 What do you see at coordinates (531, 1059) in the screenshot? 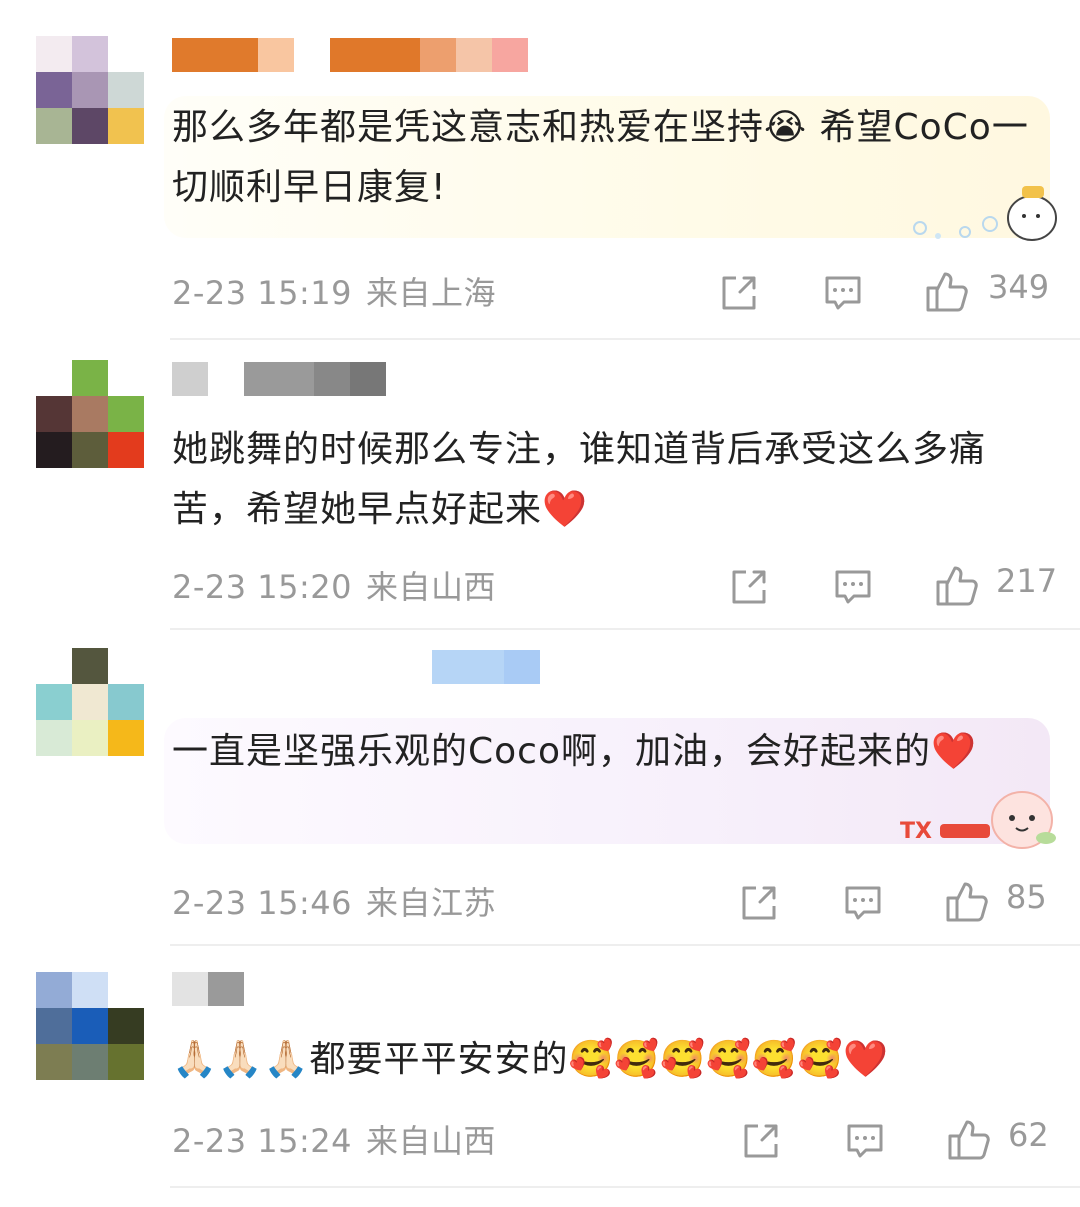
I see `comment-text: 🙏🏻🙏🏻🙏🏻都要平平安安的🥰🥰🥰🥰🥰🥰❤️` at bounding box center [531, 1059].